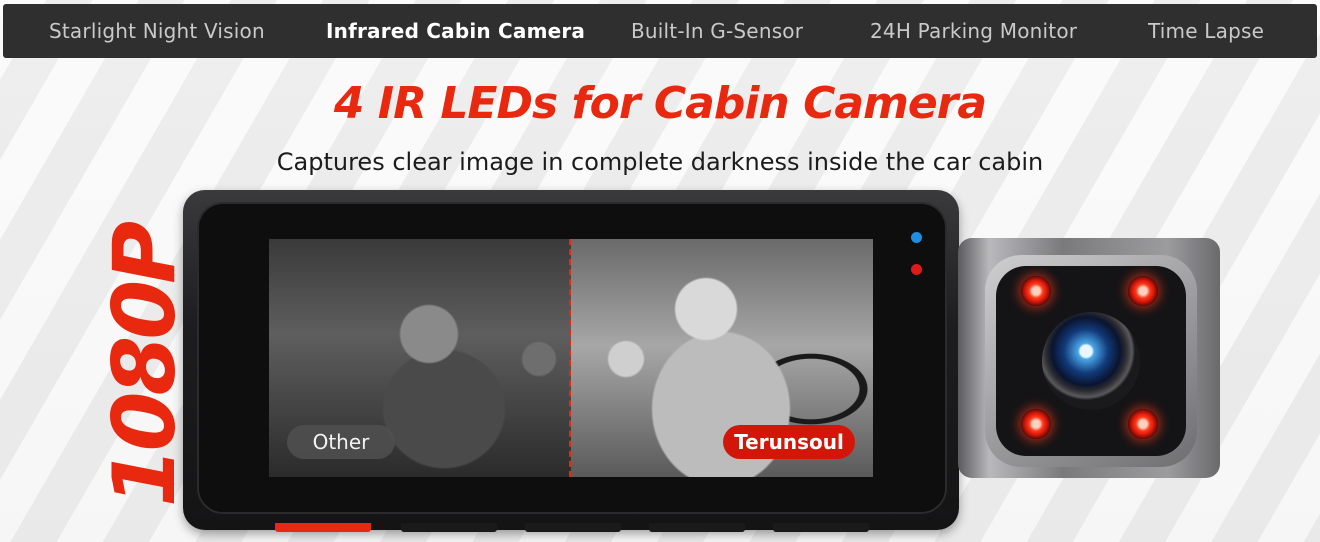 Image resolution: width=1320 pixels, height=542 pixels. Describe the element at coordinates (157, 31) in the screenshot. I see `tab-starlight-night-vision: Starlight Night Vision` at that location.